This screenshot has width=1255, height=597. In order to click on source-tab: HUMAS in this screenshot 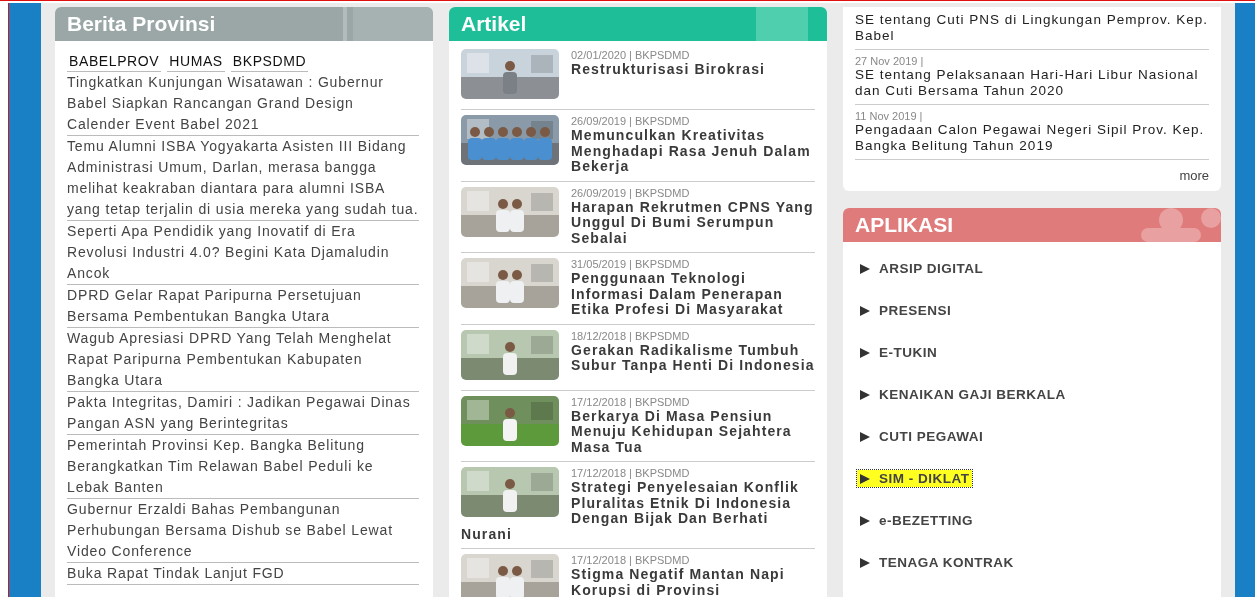, I will do `click(196, 61)`.